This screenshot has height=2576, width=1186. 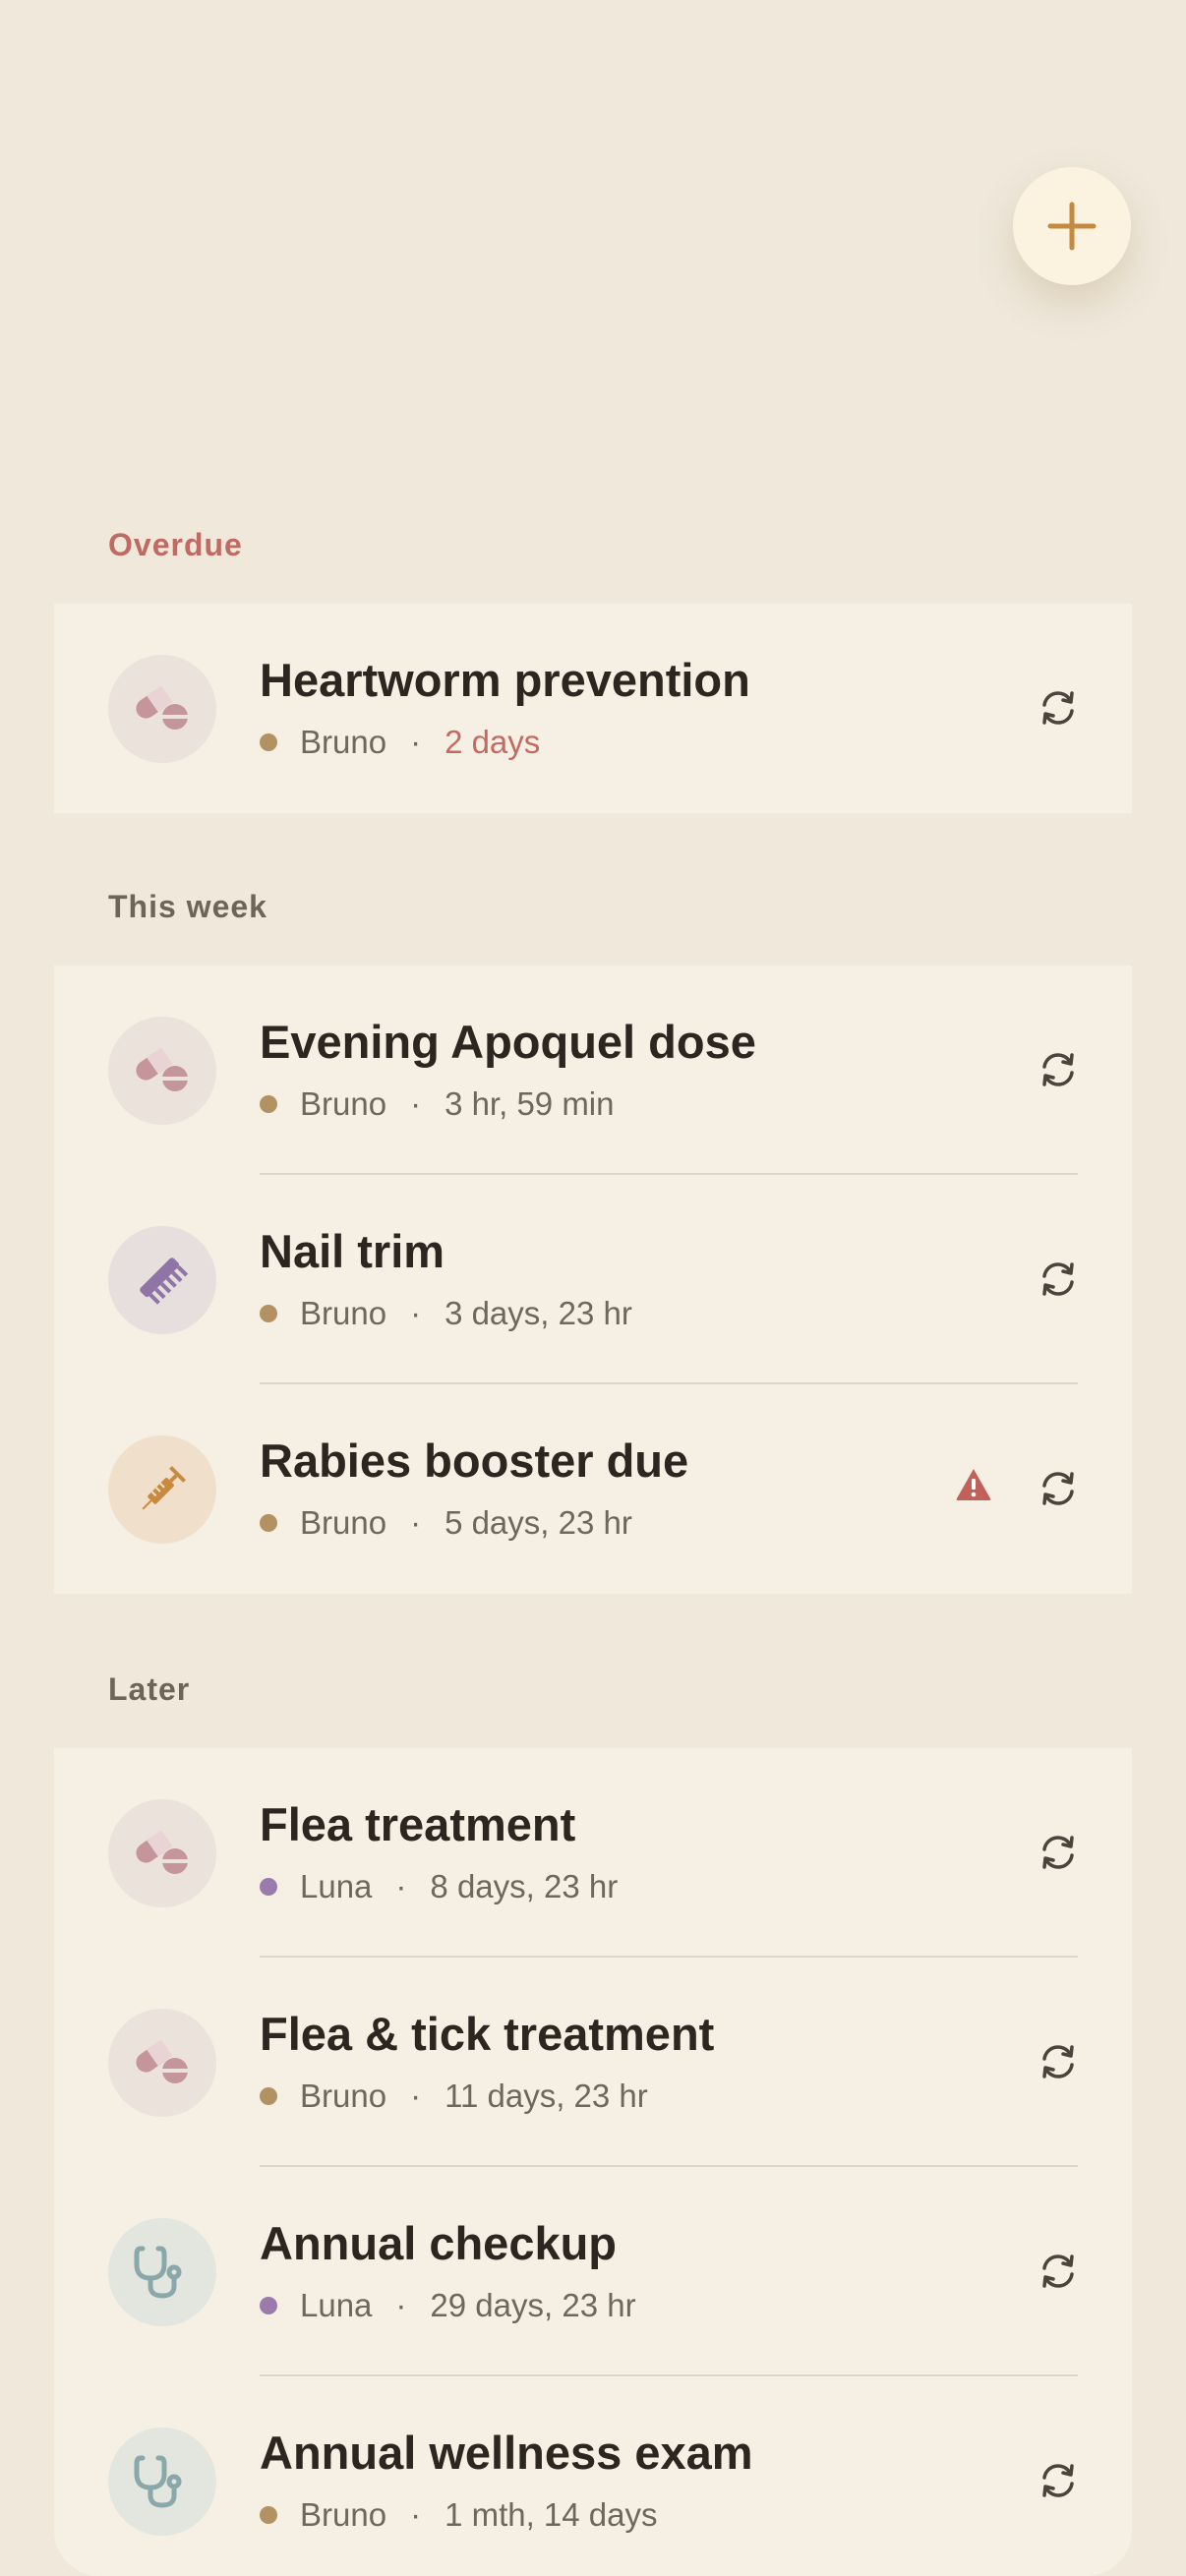 I want to click on section-title-later: Later, so click(x=149, y=1689).